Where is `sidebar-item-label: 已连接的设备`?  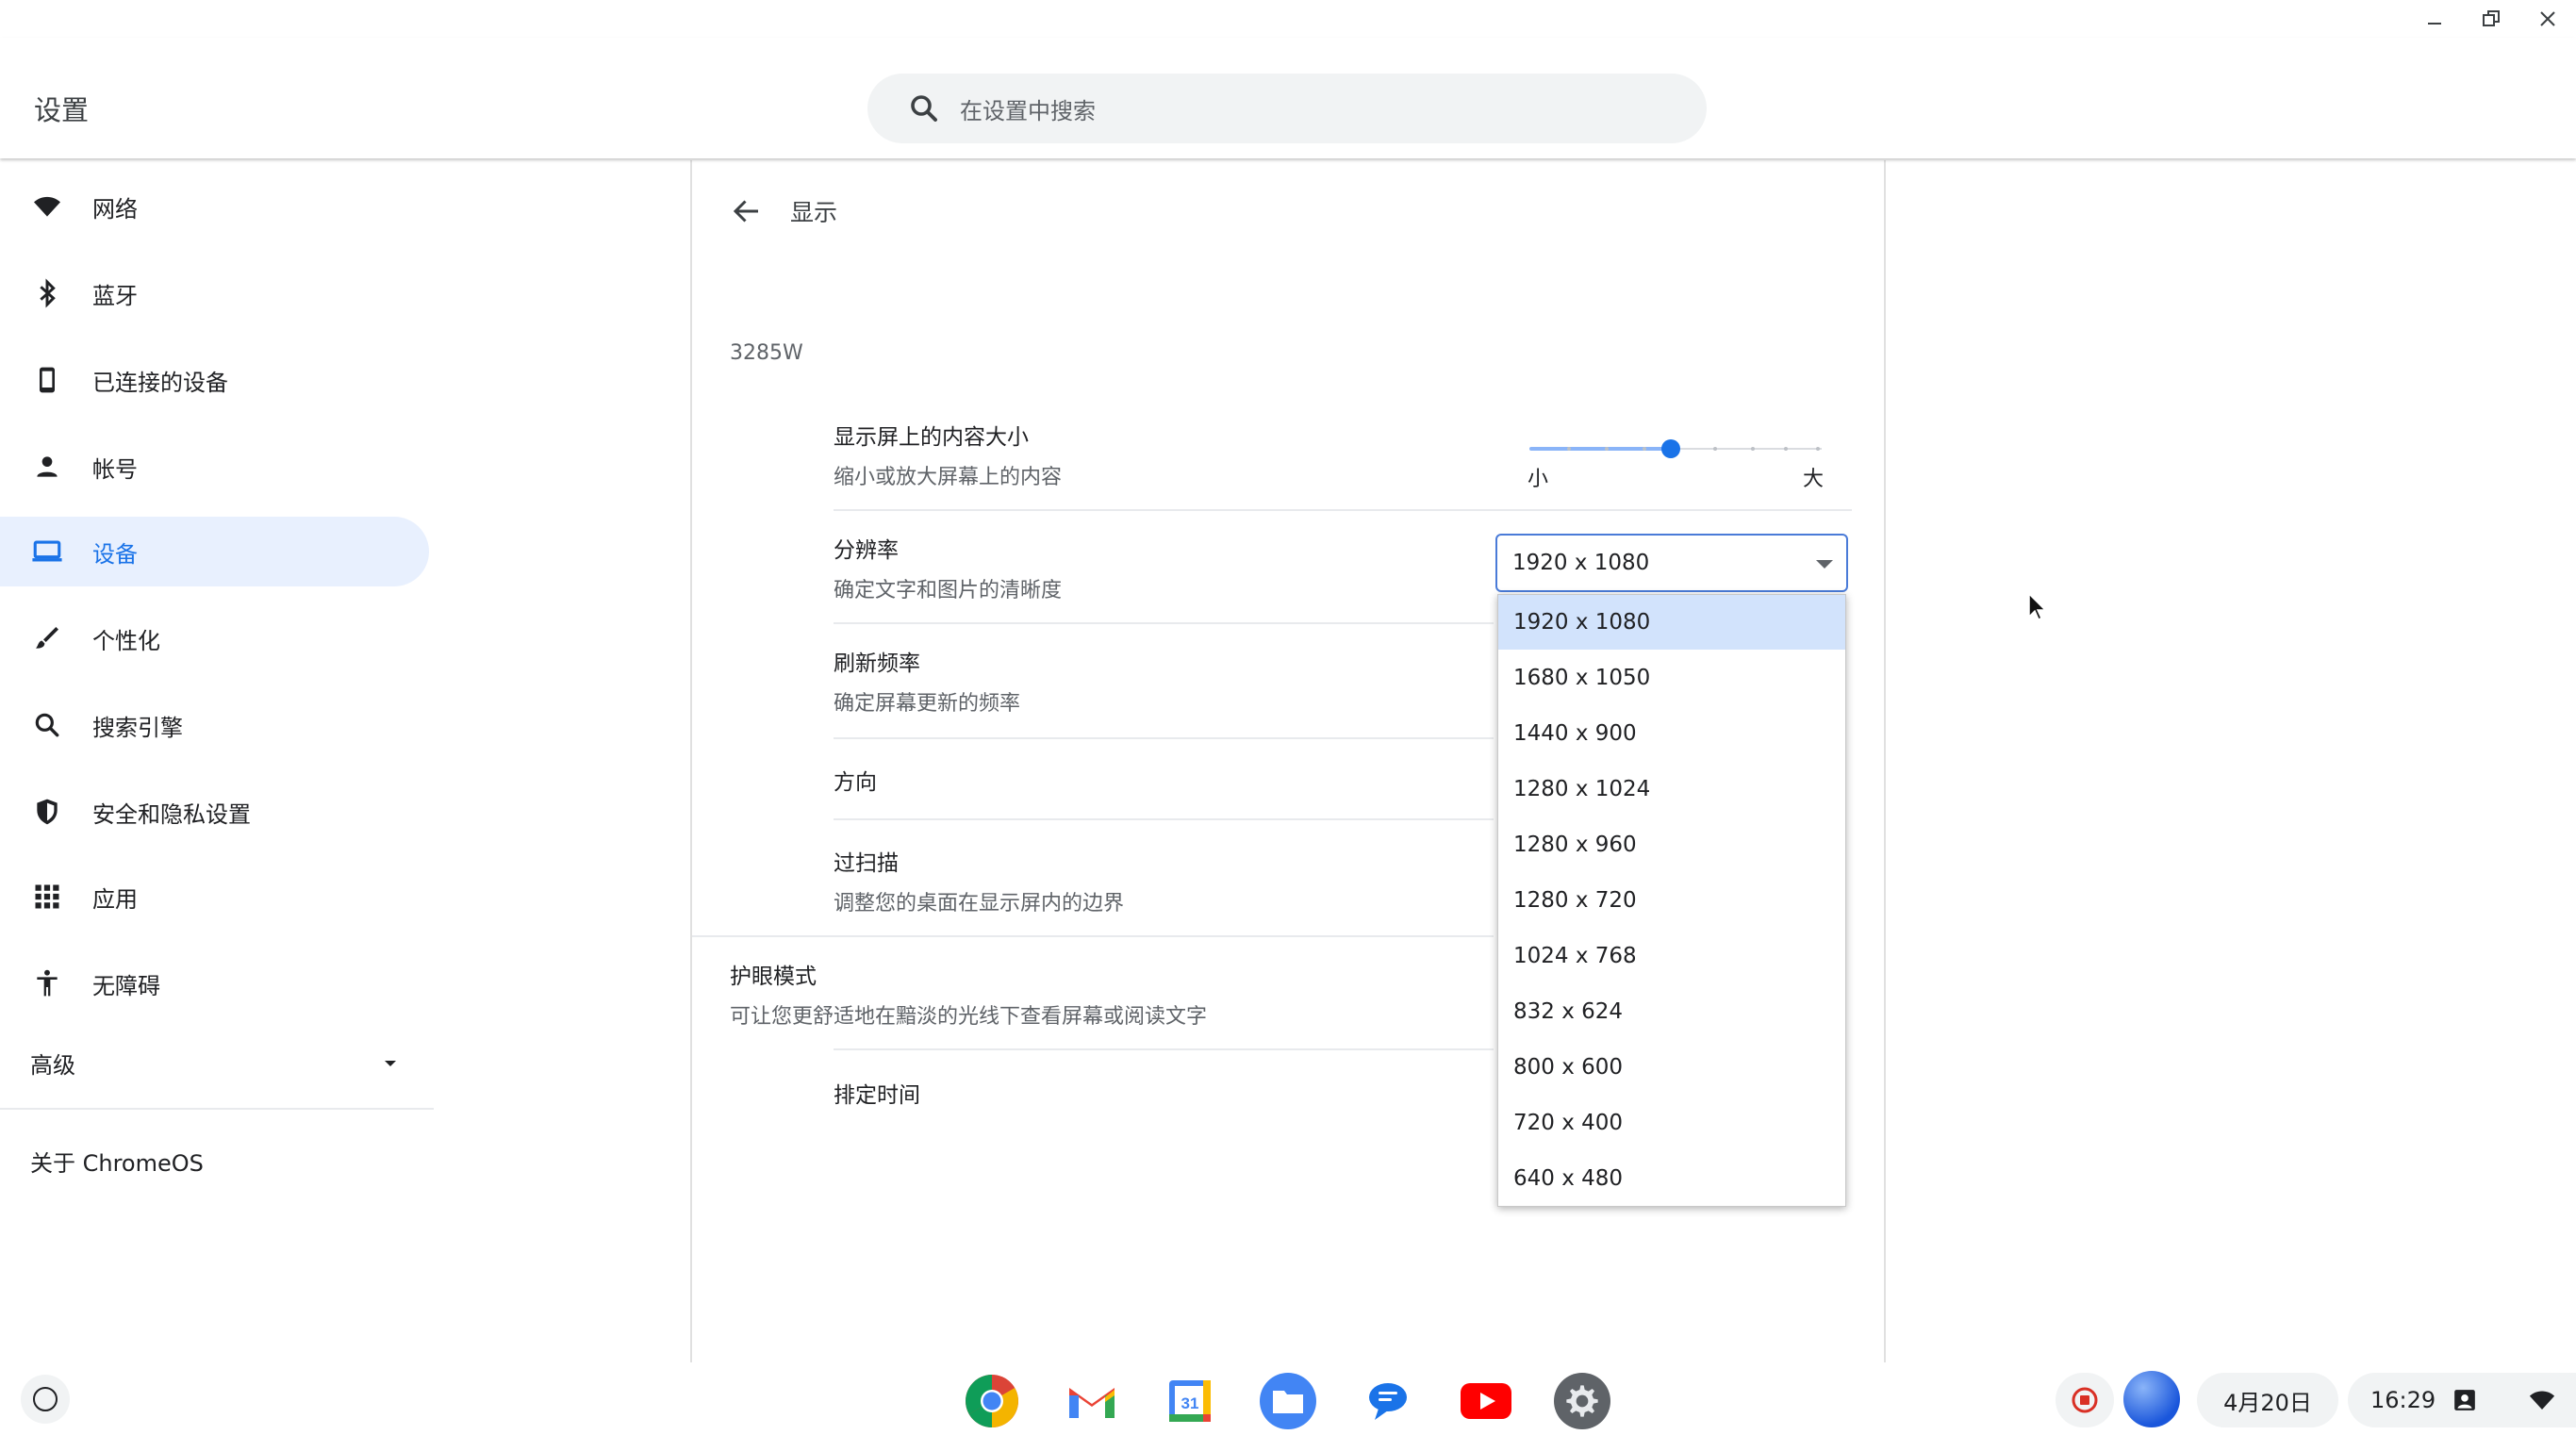 sidebar-item-label: 已连接的设备 is located at coordinates (160, 382).